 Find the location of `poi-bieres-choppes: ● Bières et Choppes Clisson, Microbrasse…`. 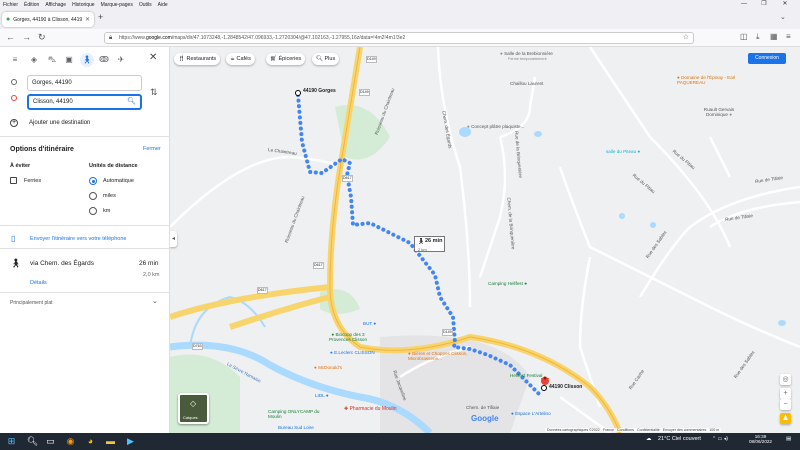

poi-bieres-choppes: ● Bières et Choppes Clisson, Microbrasse… is located at coordinates (443, 356).